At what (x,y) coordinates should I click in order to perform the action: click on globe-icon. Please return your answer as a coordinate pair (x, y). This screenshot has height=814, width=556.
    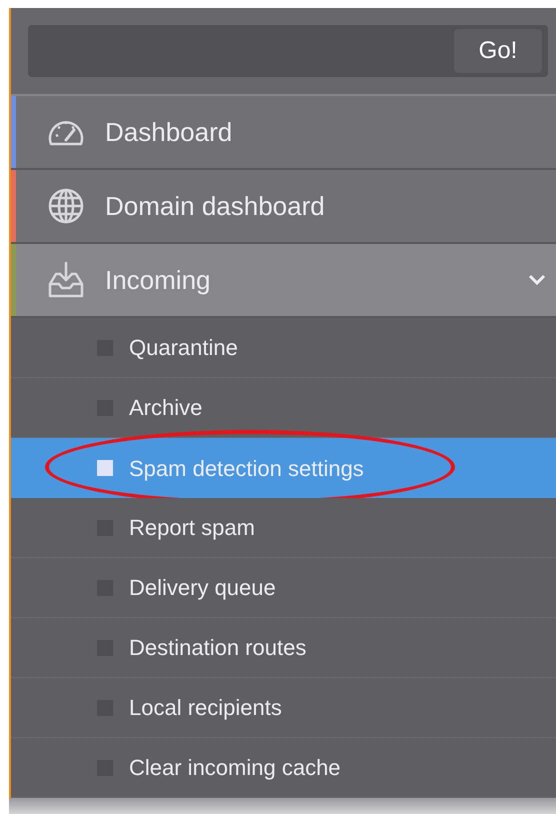
    Looking at the image, I should click on (66, 206).